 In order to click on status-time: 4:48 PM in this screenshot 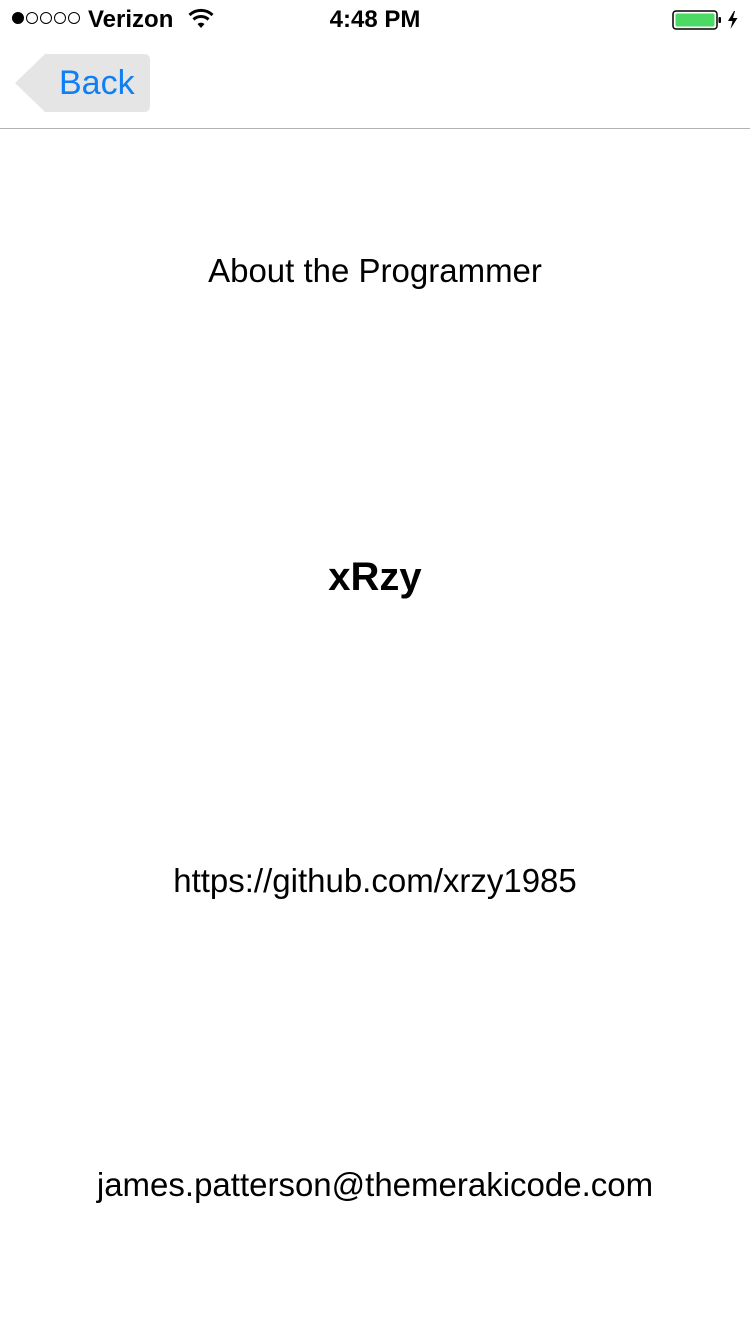, I will do `click(375, 19)`.